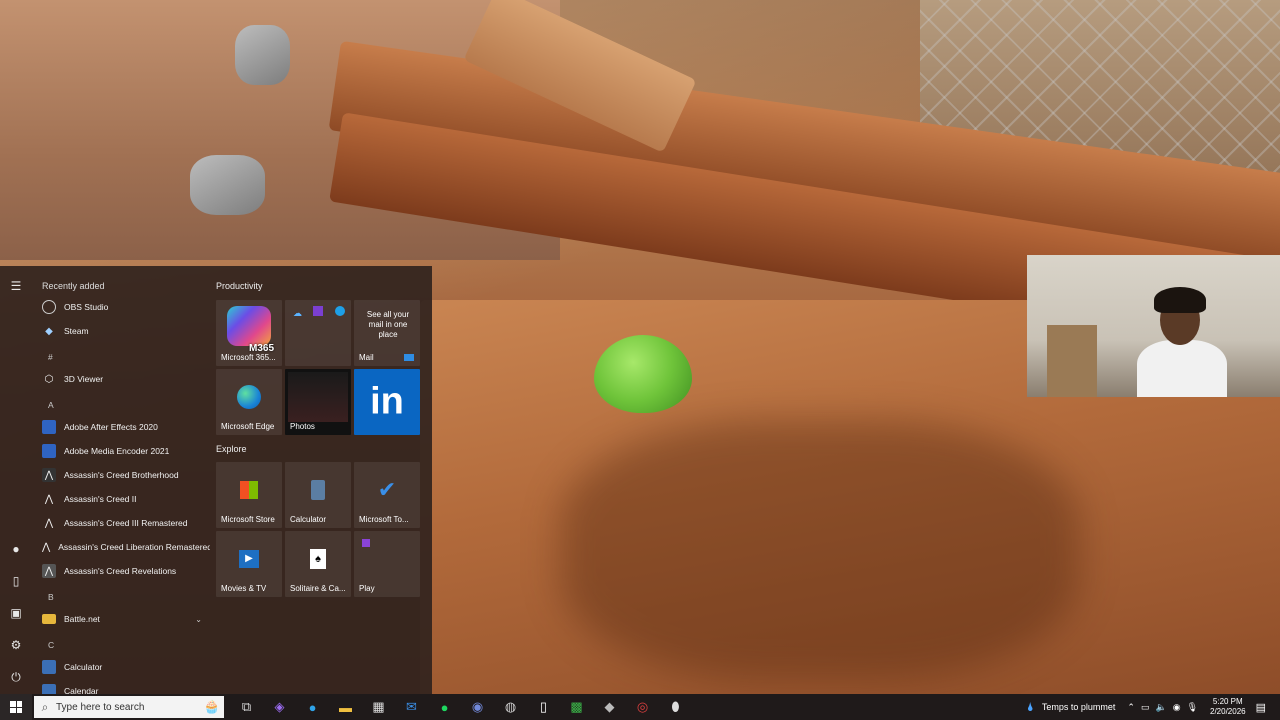  I want to click on section-letter: A, so click(51, 405).